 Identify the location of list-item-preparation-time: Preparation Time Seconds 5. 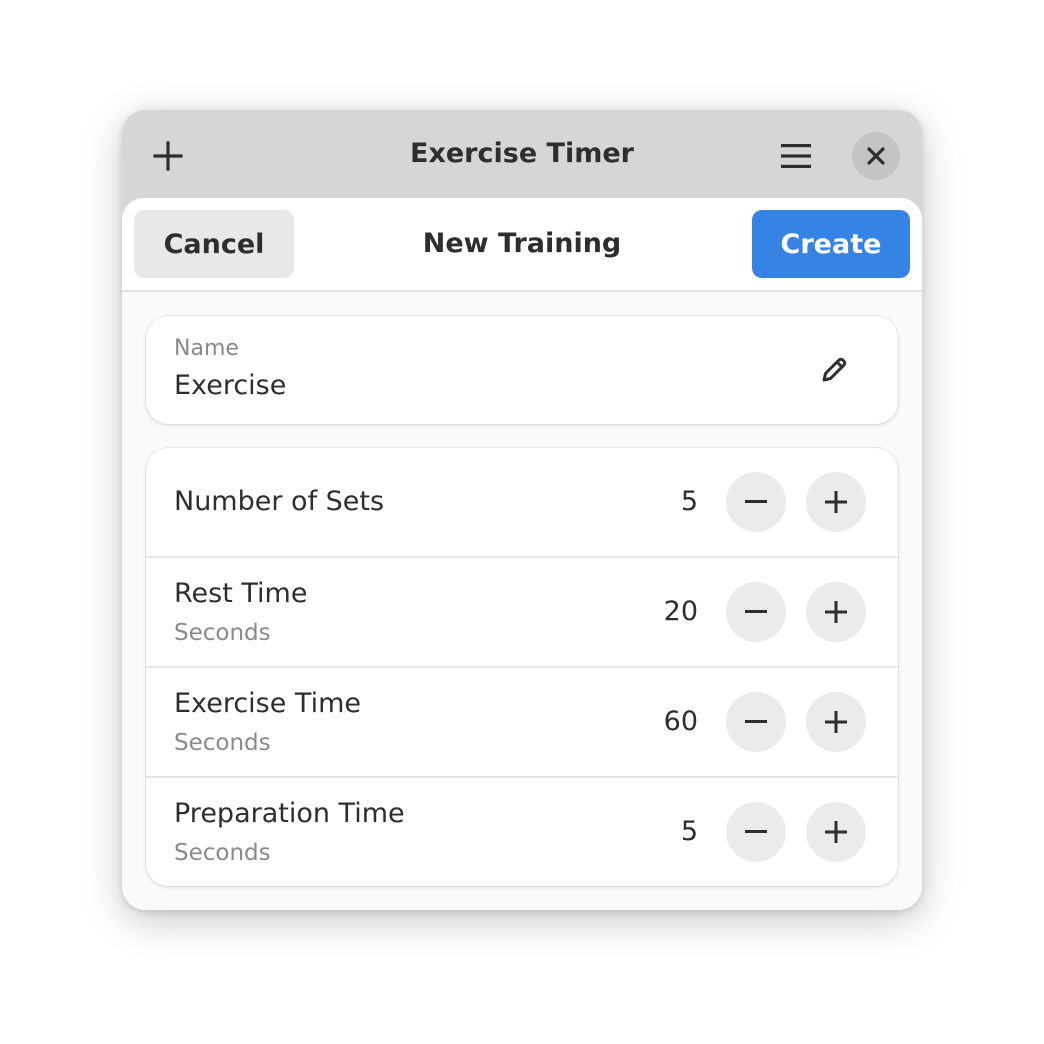
(522, 831).